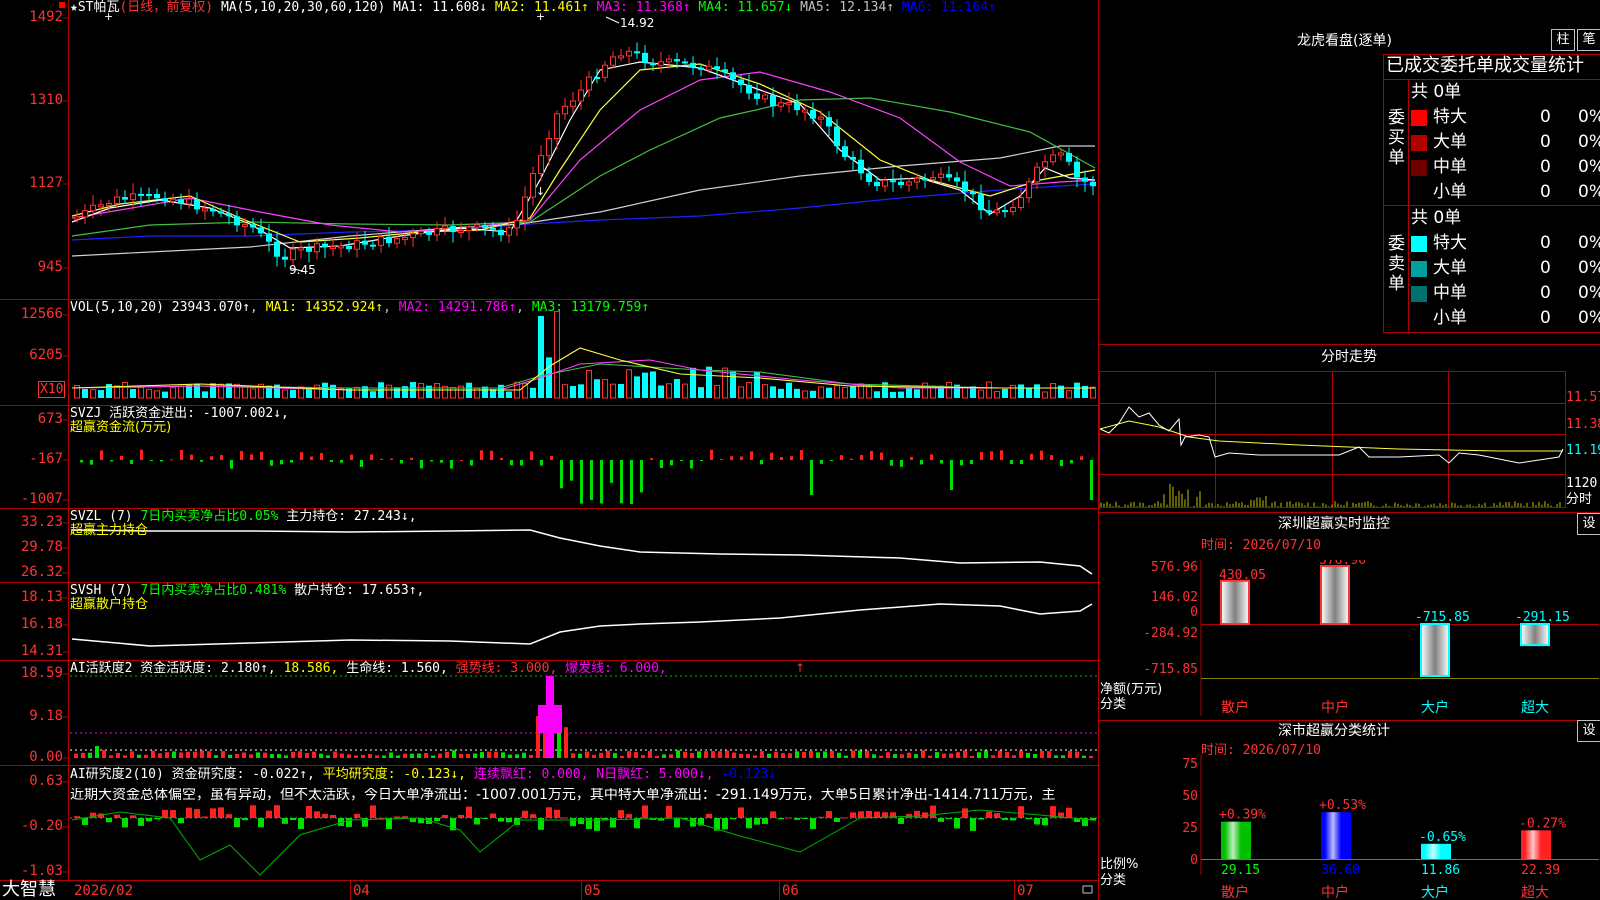 The image size is (1600, 900). What do you see at coordinates (1563, 40) in the screenshot?
I see `lhb-bar-button: 柱` at bounding box center [1563, 40].